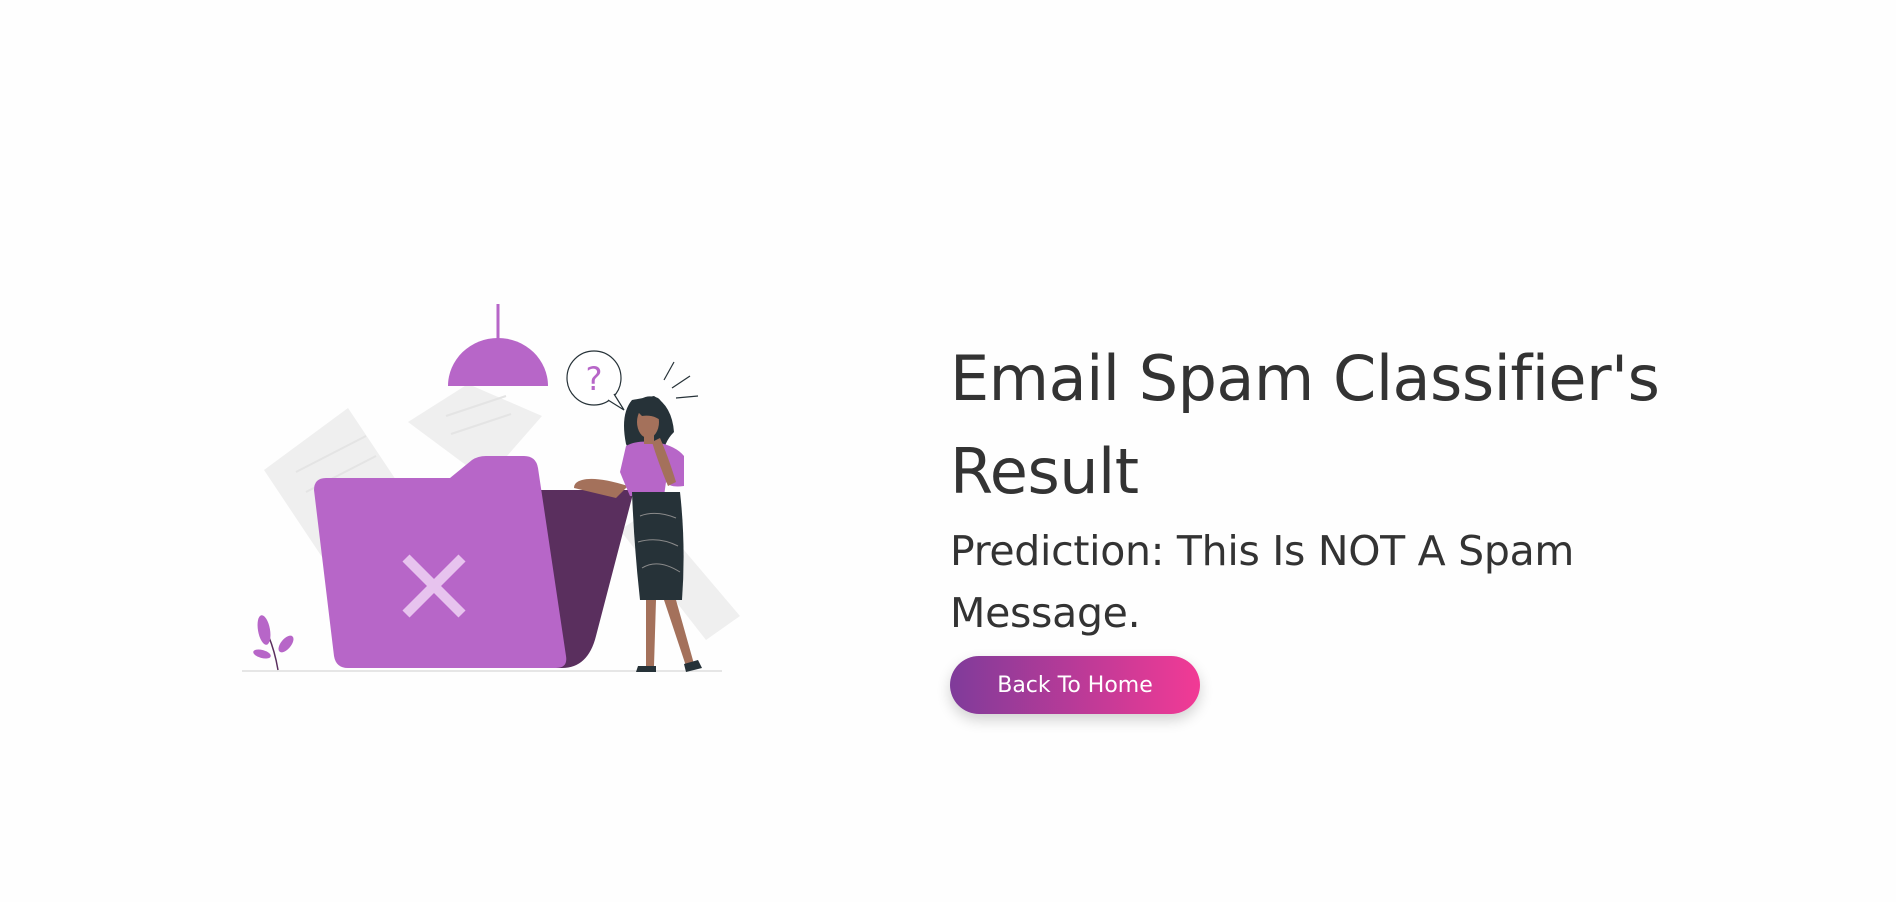 Image resolution: width=1896 pixels, height=902 pixels. What do you see at coordinates (496, 486) in the screenshot?
I see `confused-person-with-folder-illustration: ?` at bounding box center [496, 486].